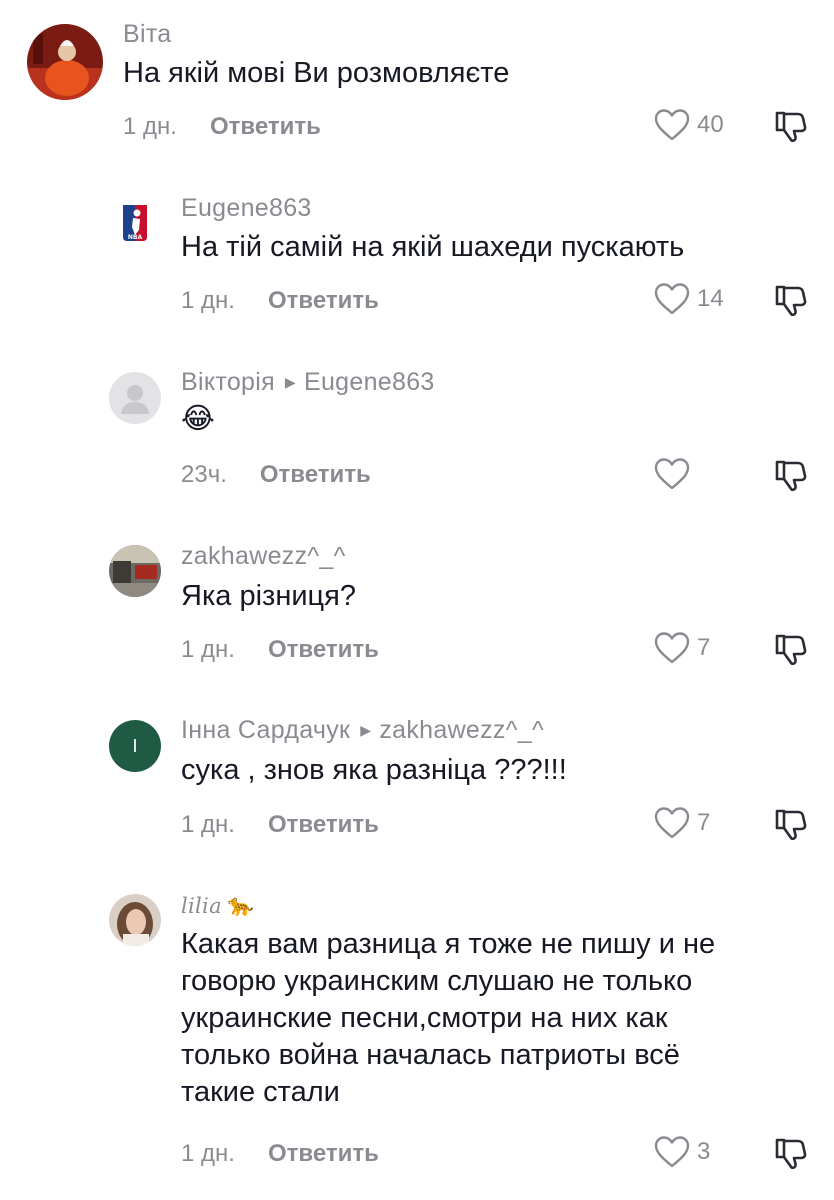  I want to click on like-button: 3, so click(681, 1152).